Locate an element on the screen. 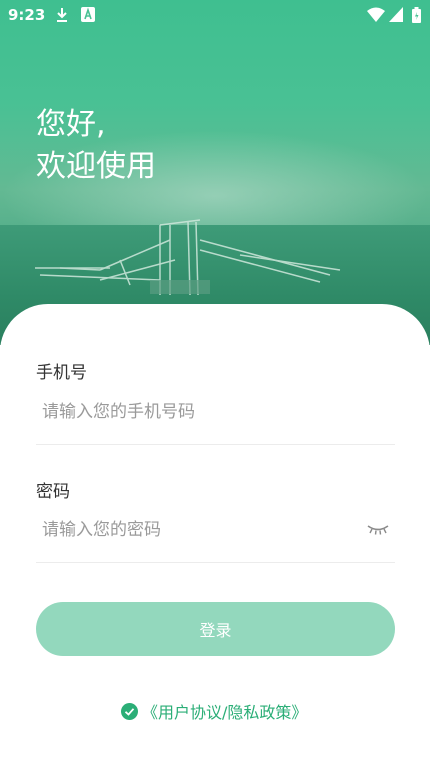 This screenshot has width=430, height=766. password-label: 密码 is located at coordinates (53, 492).